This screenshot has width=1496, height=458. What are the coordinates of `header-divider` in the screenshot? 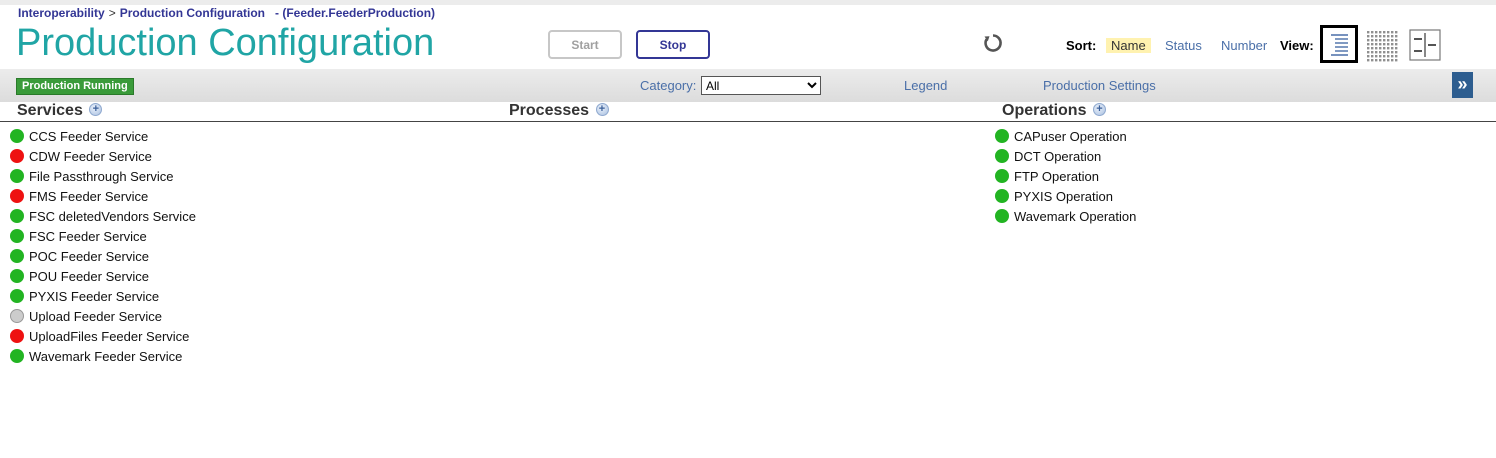 It's located at (748, 121).